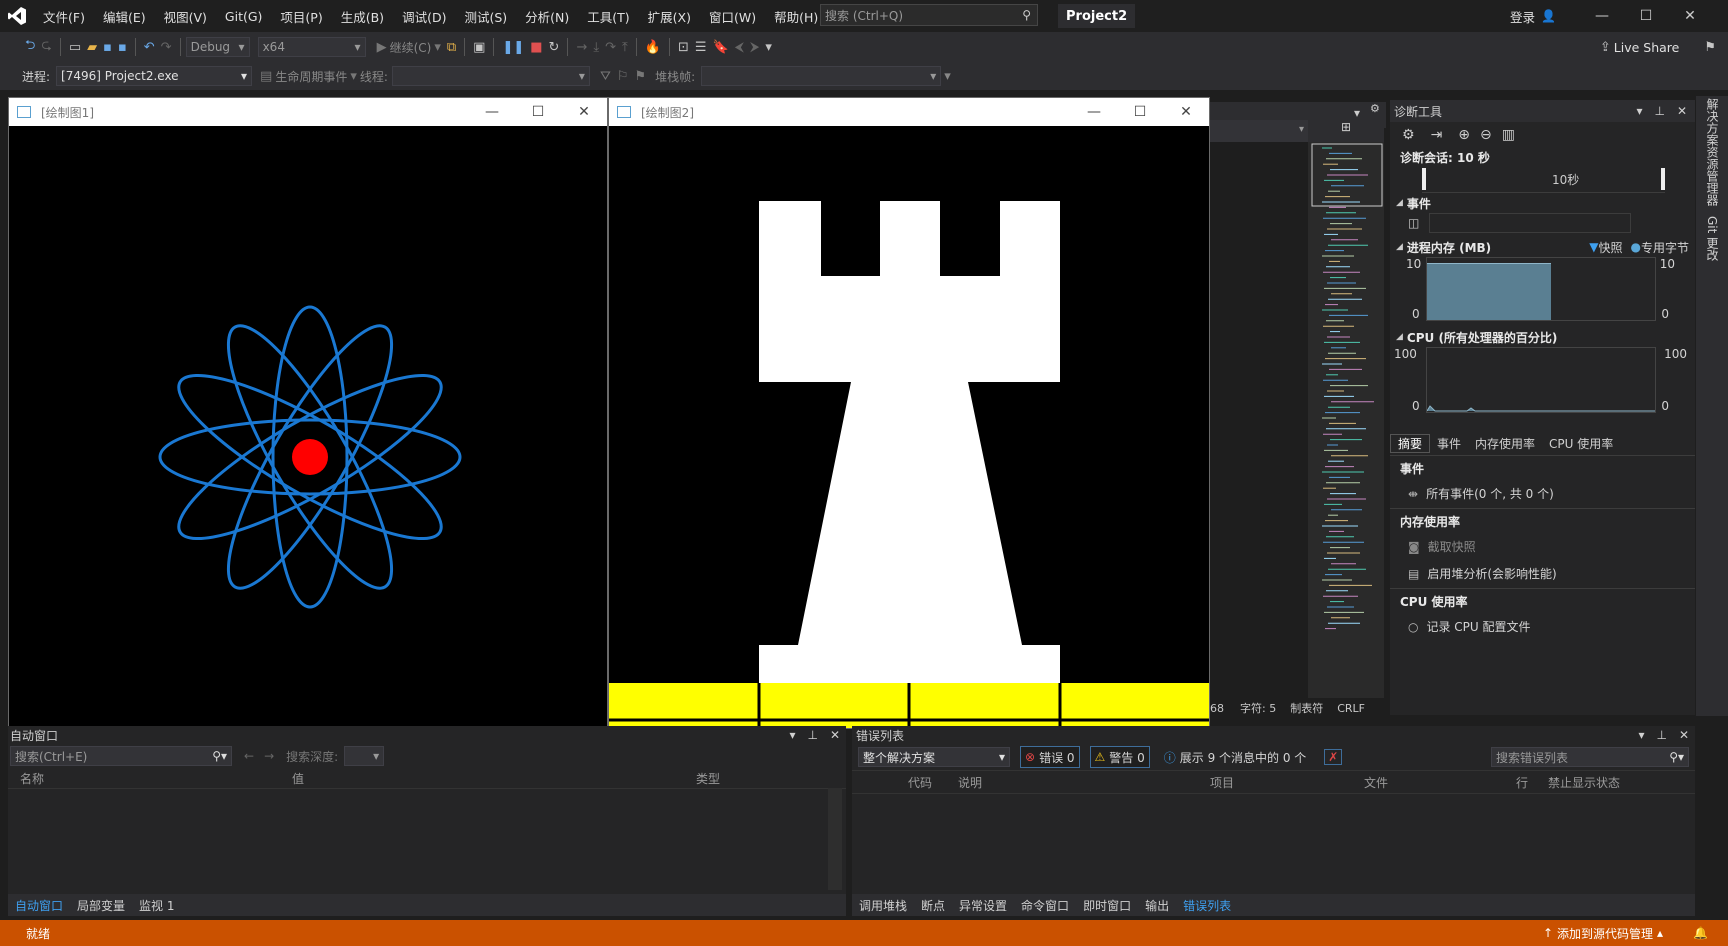 The width and height of the screenshot is (1728, 946). What do you see at coordinates (581, 47) in the screenshot?
I see `show-next-statement-icon: →` at bounding box center [581, 47].